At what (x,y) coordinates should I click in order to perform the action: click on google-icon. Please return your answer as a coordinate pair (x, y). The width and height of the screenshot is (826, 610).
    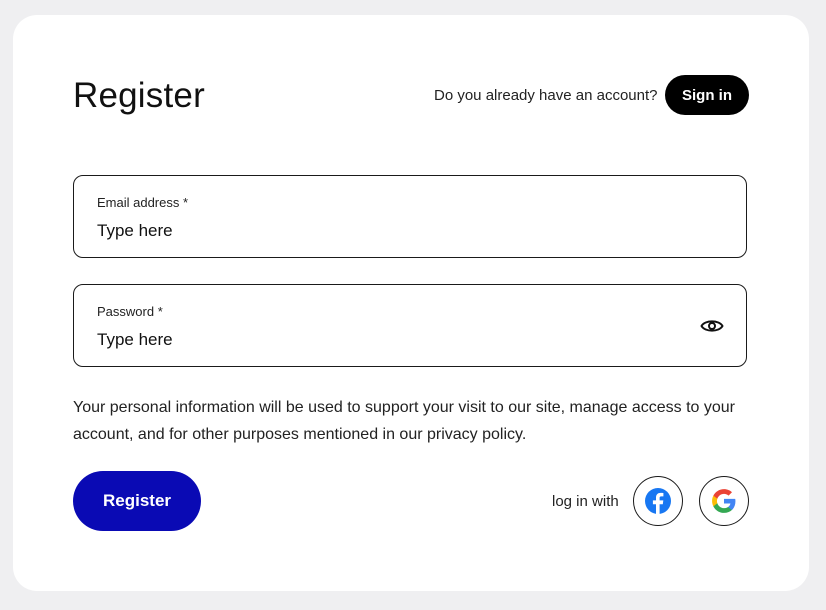
    Looking at the image, I should click on (724, 501).